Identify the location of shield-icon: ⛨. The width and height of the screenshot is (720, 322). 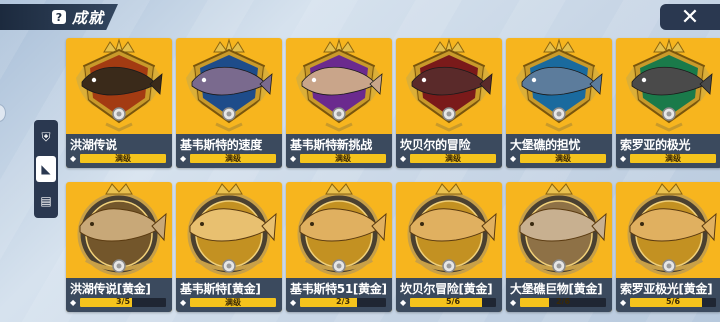
(46, 136).